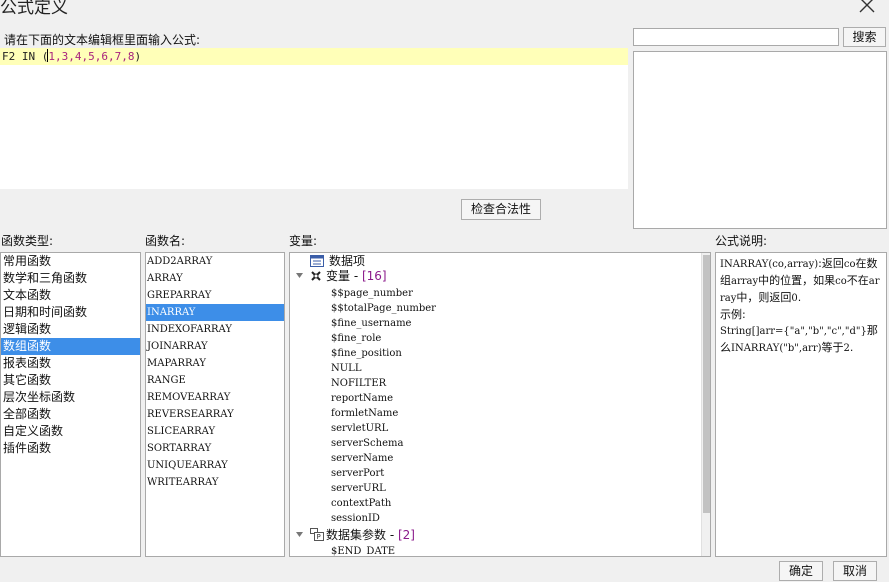 This screenshot has height=582, width=889. What do you see at coordinates (793, 331) in the screenshot?
I see `desc-example-code: String[]arr={"a","b","c","d"}` at bounding box center [793, 331].